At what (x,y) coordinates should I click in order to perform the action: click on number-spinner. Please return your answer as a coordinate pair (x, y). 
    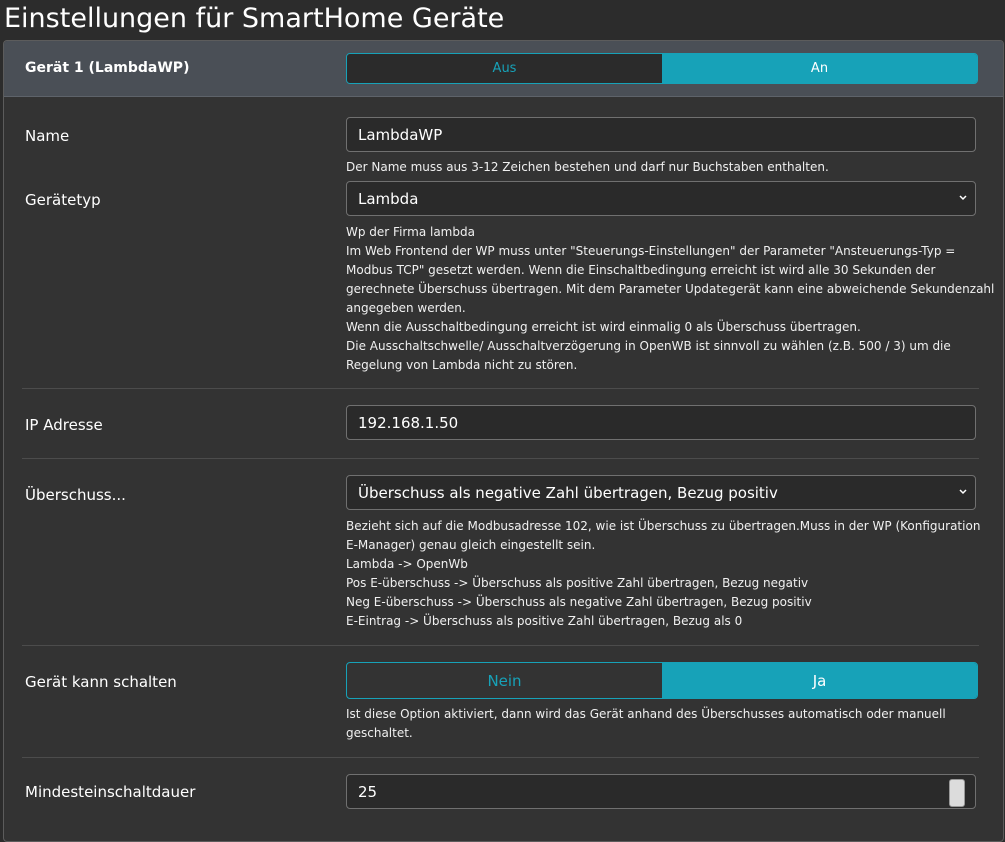
    Looking at the image, I should click on (957, 793).